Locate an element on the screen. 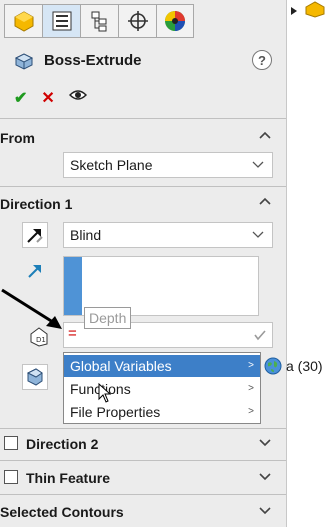 The height and width of the screenshot is (527, 328). menu-item-functions: Functions > is located at coordinates (162, 389).